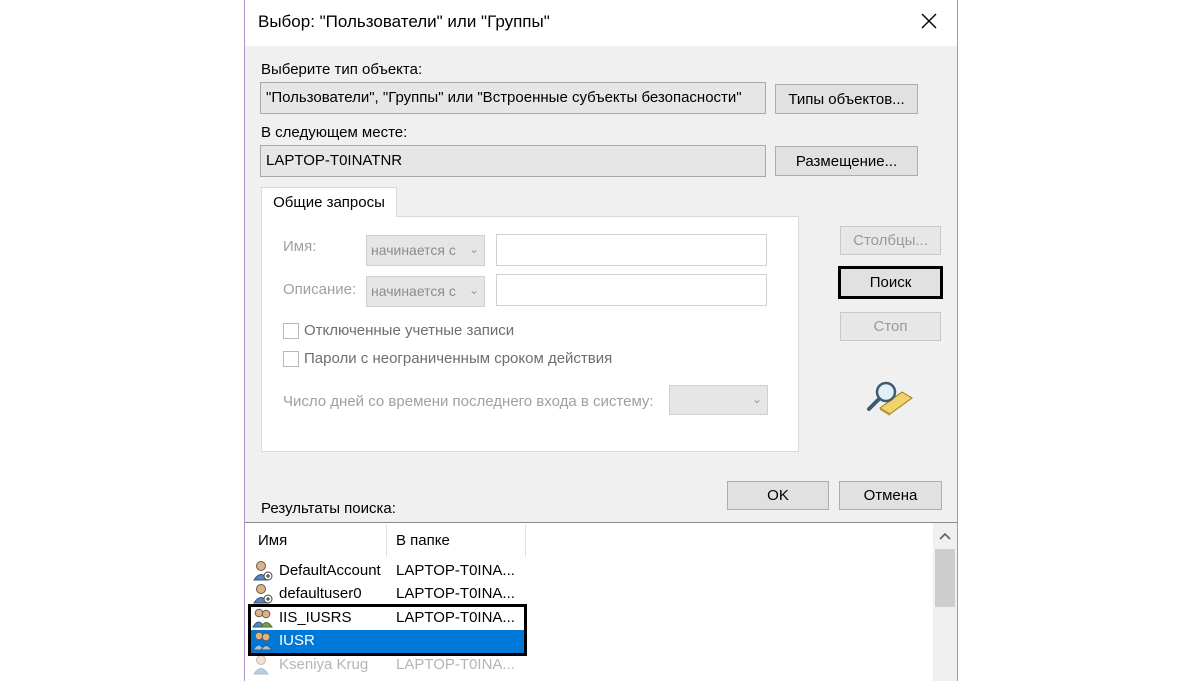 This screenshot has width=1200, height=681. I want to click on stop-button: Стоп, so click(890, 326).